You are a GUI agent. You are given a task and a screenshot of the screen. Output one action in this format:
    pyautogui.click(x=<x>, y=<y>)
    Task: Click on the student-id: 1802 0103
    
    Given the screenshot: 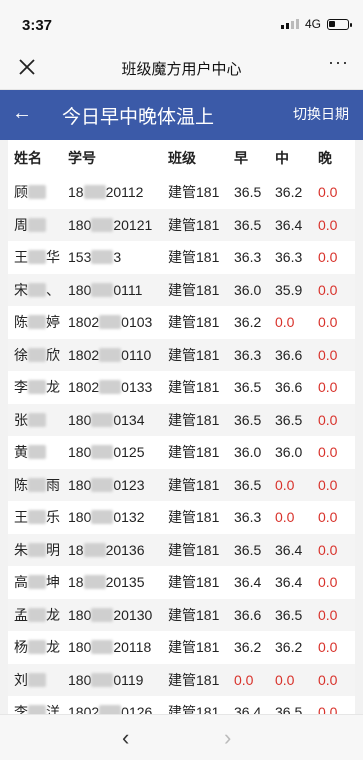 What is the action you would take?
    pyautogui.click(x=118, y=322)
    